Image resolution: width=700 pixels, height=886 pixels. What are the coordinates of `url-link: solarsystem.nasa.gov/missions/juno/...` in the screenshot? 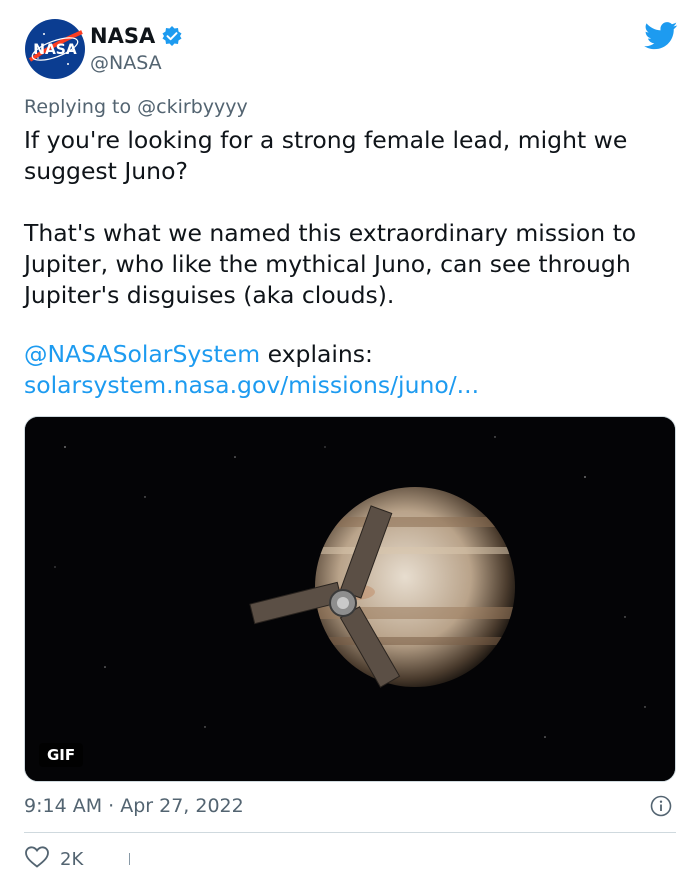 It's located at (251, 385).